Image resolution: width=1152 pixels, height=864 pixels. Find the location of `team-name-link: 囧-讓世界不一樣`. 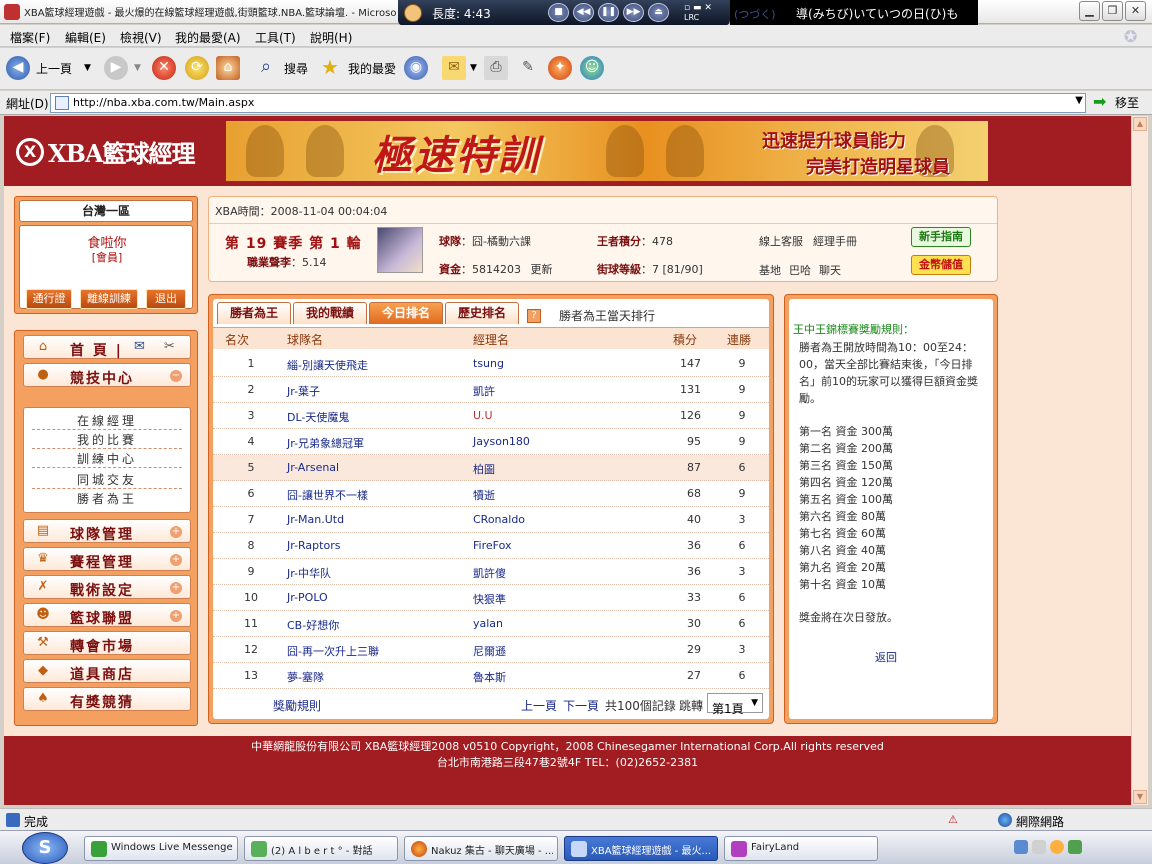

team-name-link: 囧-讓世界不一樣 is located at coordinates (327, 495).